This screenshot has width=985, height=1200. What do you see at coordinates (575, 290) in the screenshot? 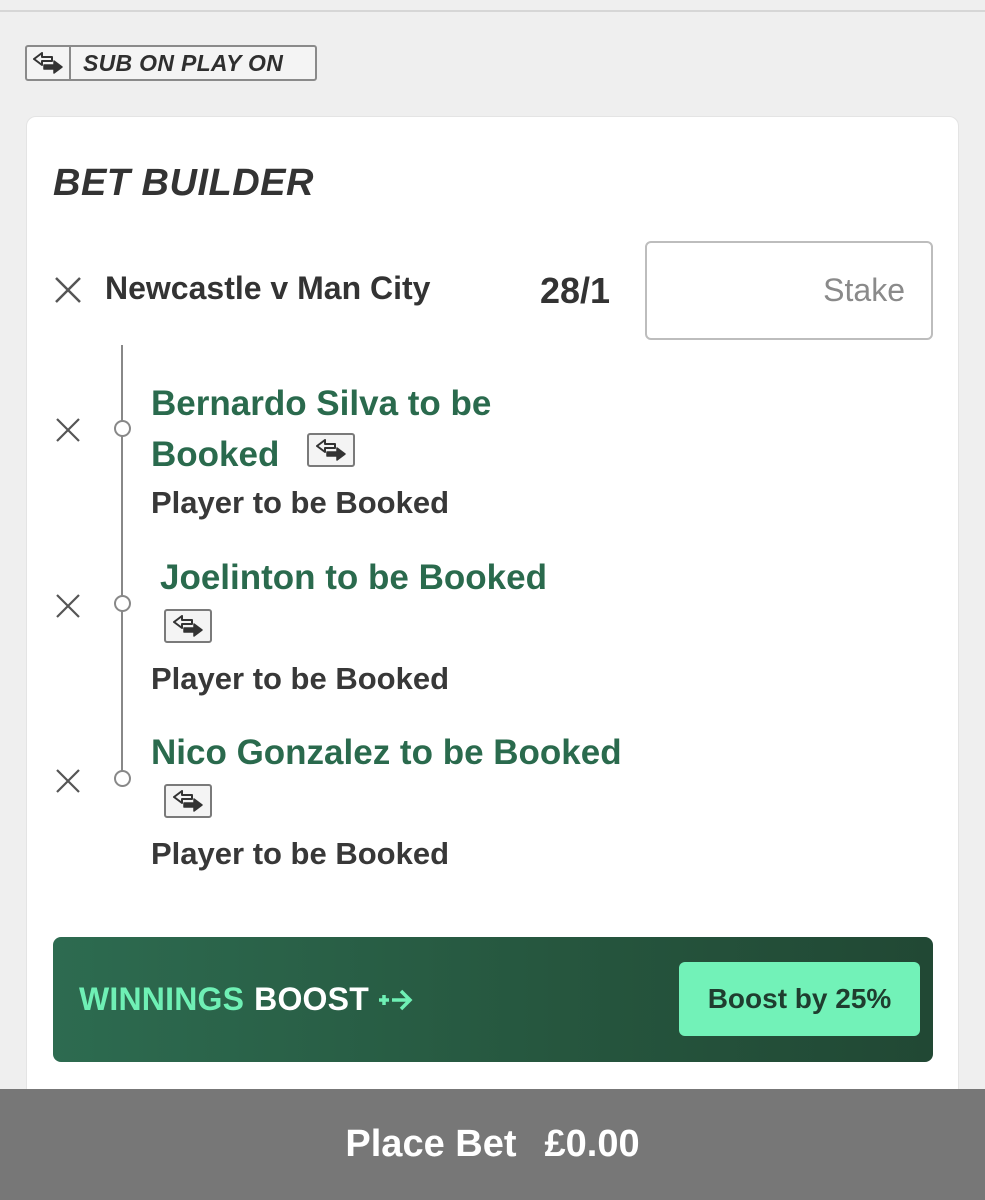
I see `odds-value: 28/1` at bounding box center [575, 290].